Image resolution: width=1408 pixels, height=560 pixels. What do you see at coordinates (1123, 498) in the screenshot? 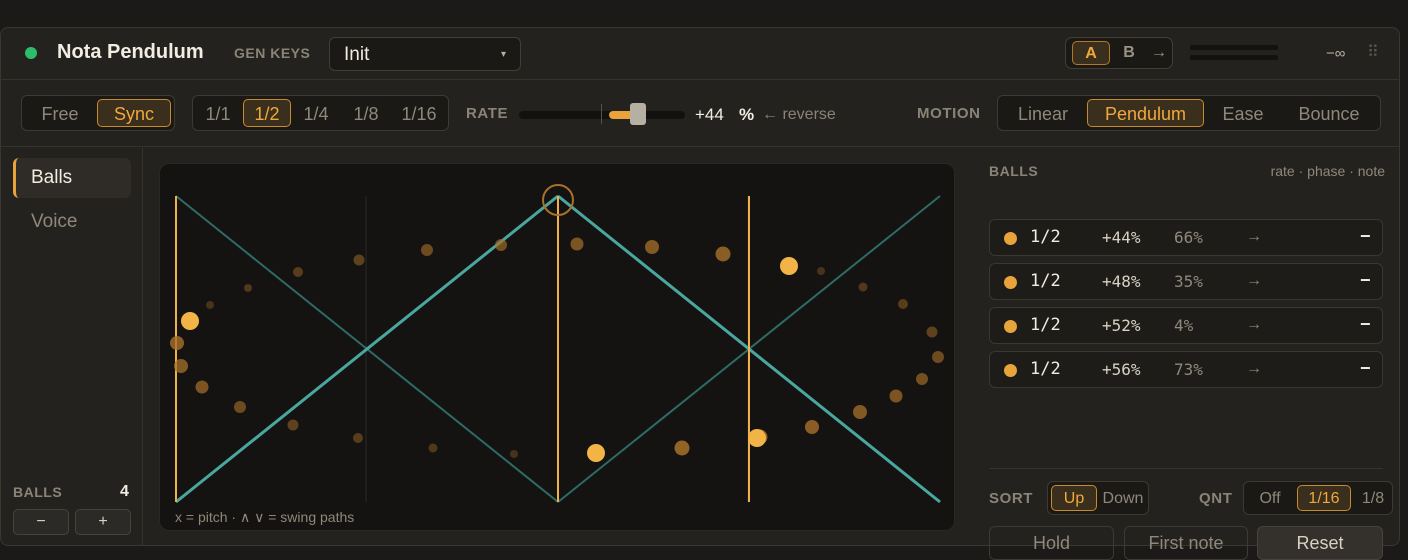
I see `sort-down-button: Down` at bounding box center [1123, 498].